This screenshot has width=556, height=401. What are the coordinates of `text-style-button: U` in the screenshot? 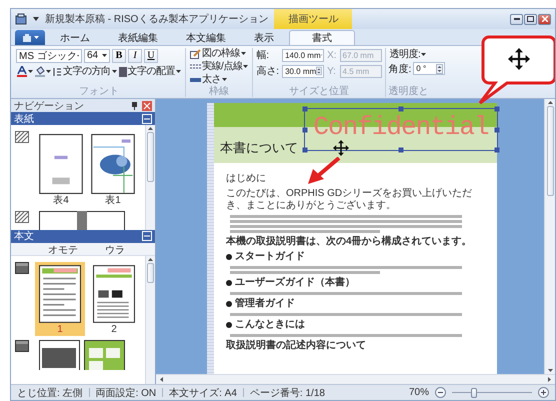 It's located at (151, 55).